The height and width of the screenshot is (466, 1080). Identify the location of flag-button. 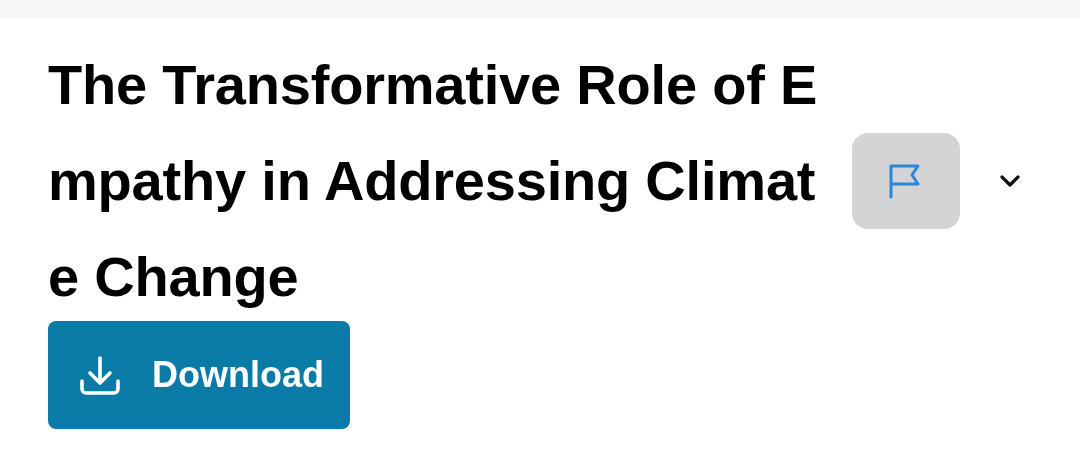
(906, 181).